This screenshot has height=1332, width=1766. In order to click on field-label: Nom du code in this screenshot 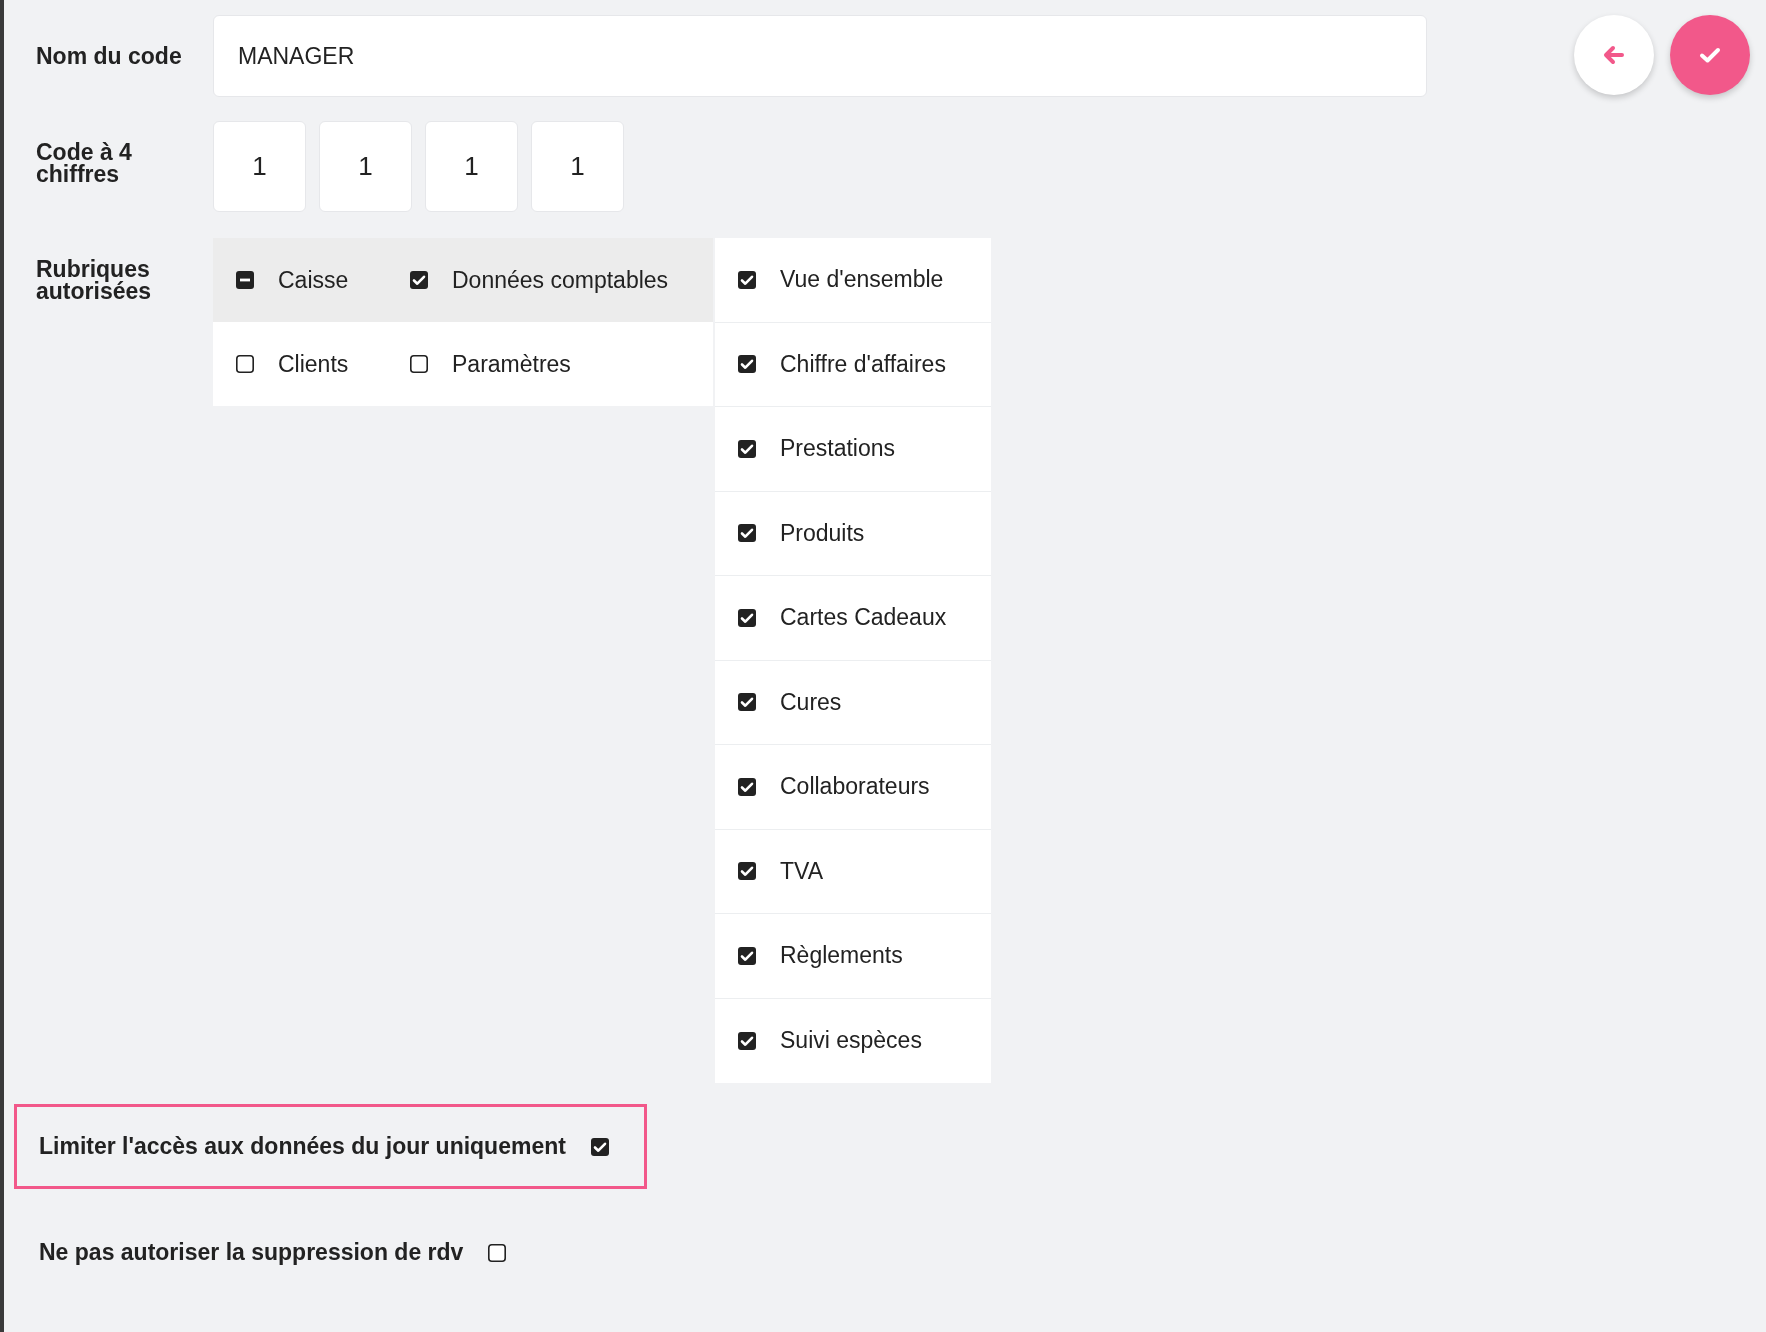, I will do `click(109, 56)`.